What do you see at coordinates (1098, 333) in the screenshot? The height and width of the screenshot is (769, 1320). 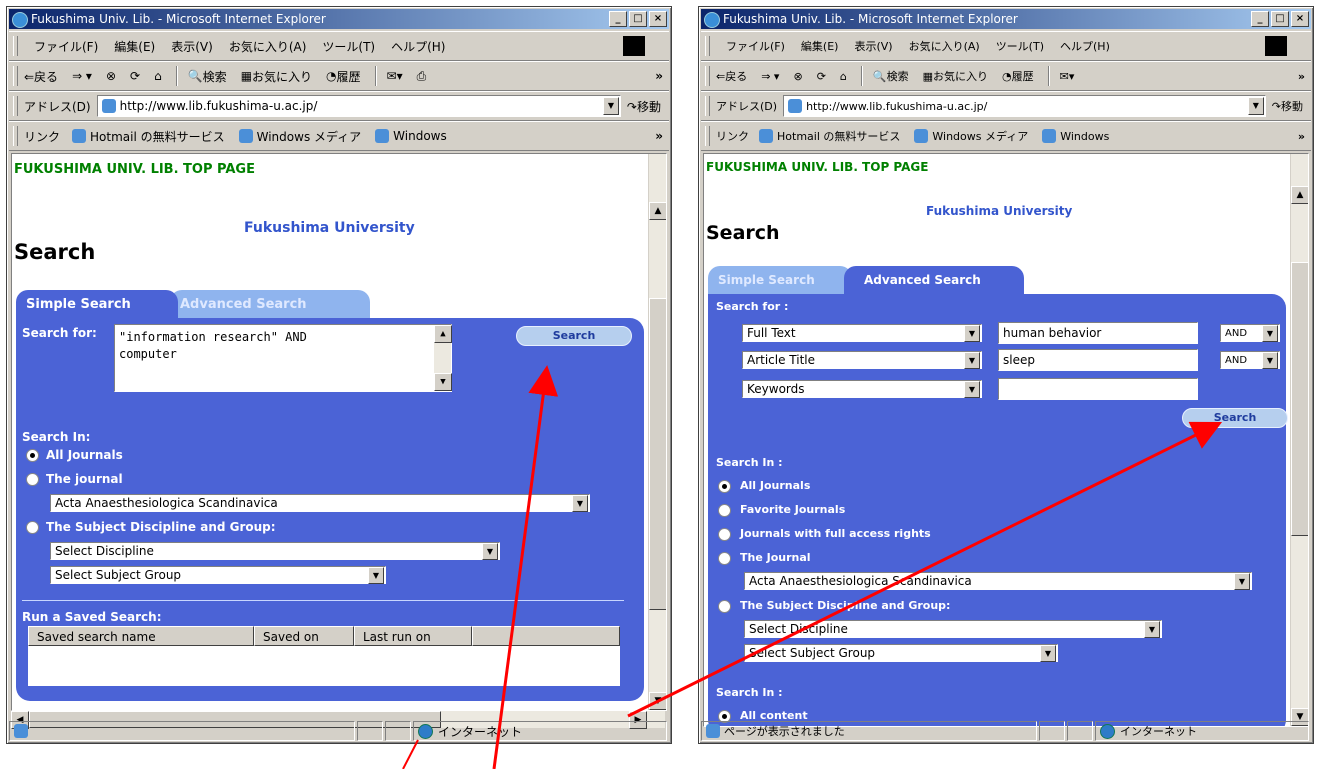 I see `search-term-input: human behavior` at bounding box center [1098, 333].